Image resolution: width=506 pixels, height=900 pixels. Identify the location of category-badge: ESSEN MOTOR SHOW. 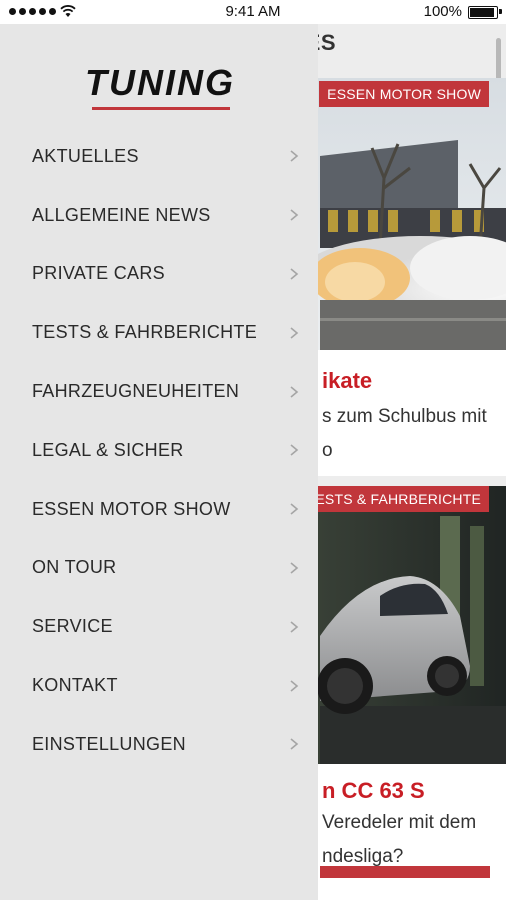
(404, 94).